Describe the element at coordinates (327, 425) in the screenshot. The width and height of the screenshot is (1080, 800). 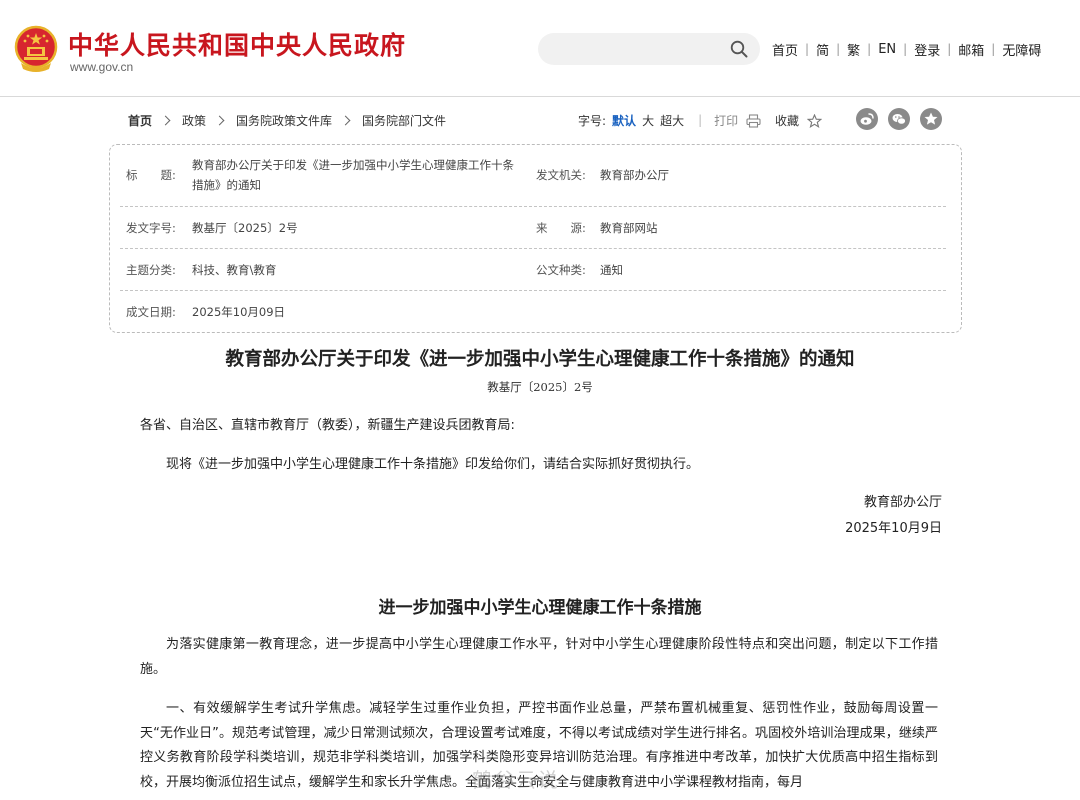
I see `article-salutation: 各省、自治区、直辖市教育厅（教委），新疆生产建设兵团教育局:` at that location.